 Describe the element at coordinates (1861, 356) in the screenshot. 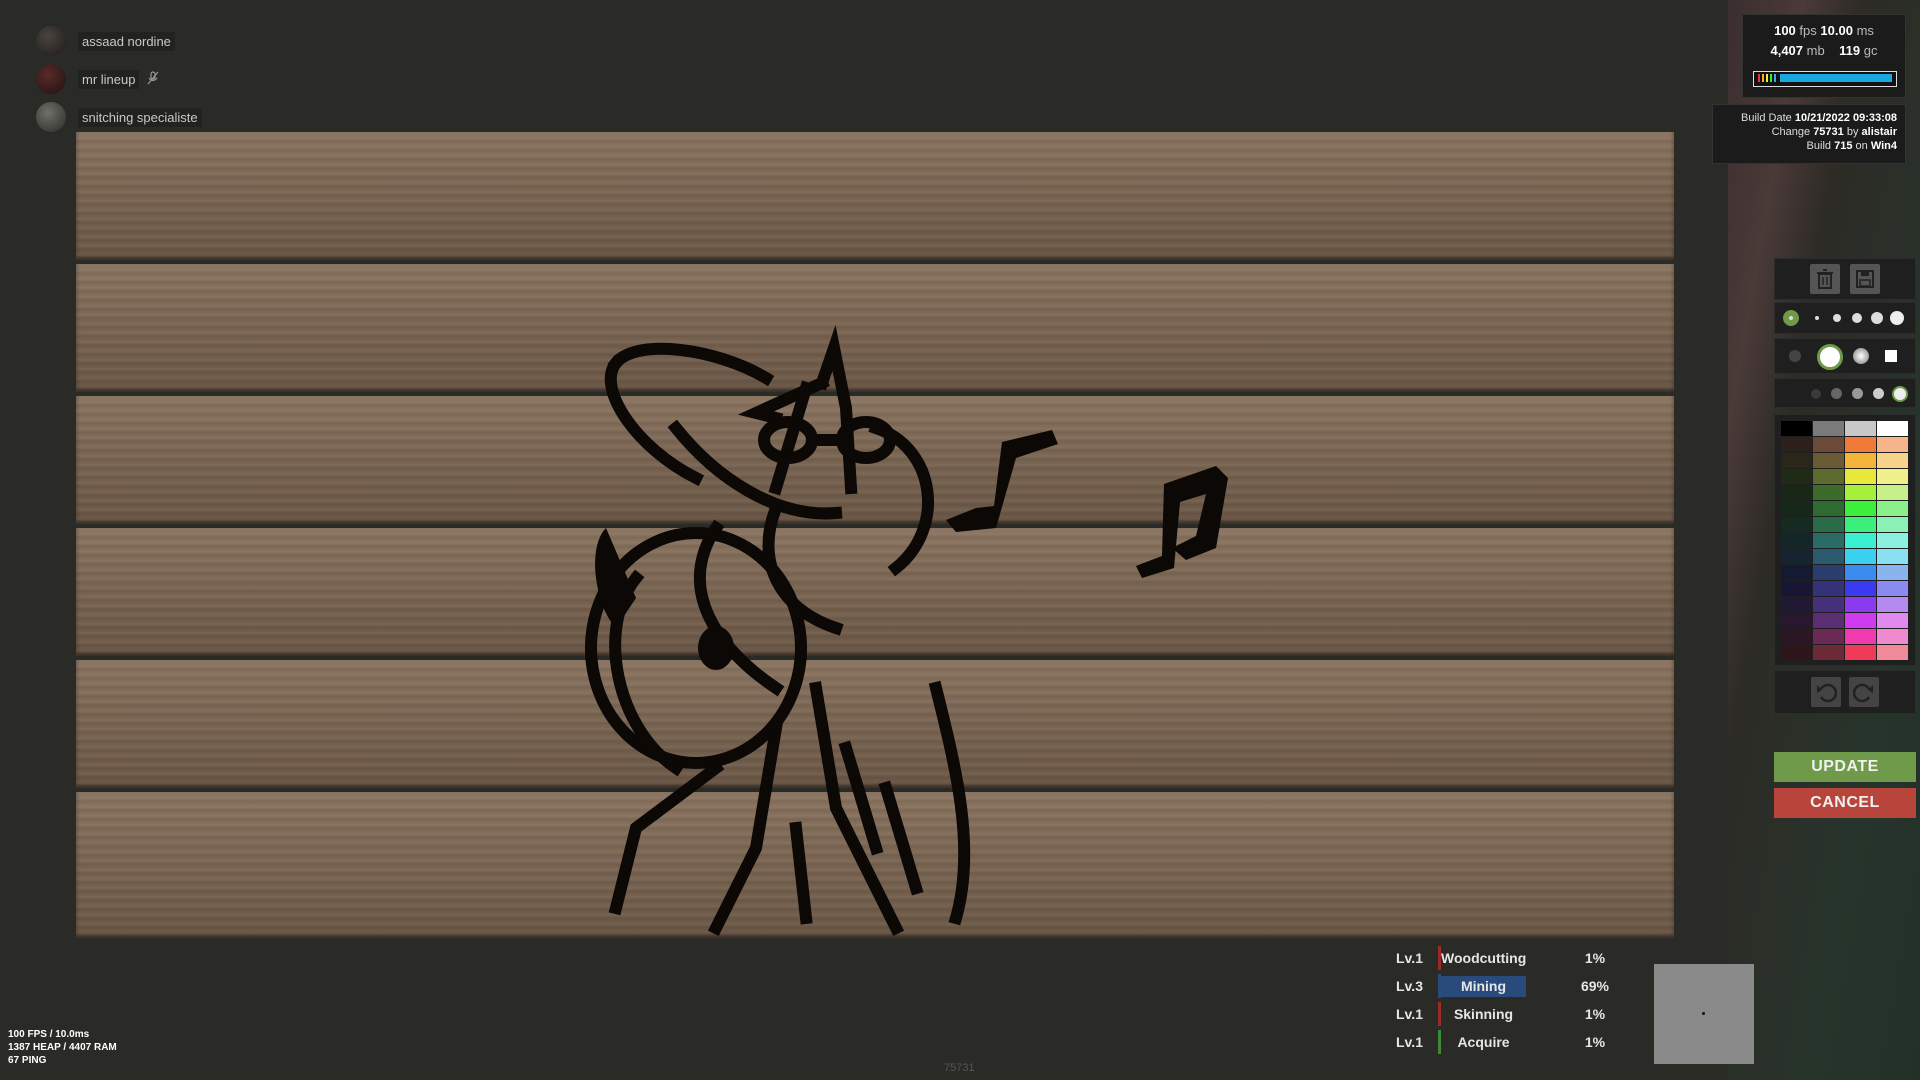

I see `brush-shape-airbrush` at that location.